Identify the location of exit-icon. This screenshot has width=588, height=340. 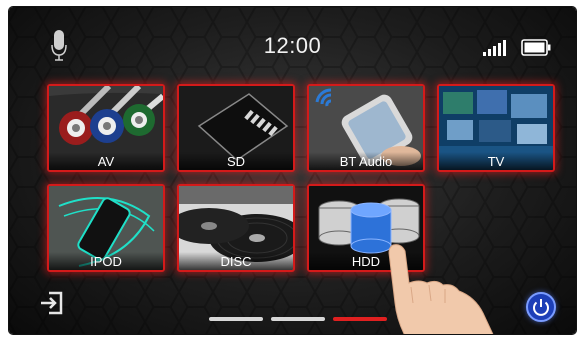
(52, 303).